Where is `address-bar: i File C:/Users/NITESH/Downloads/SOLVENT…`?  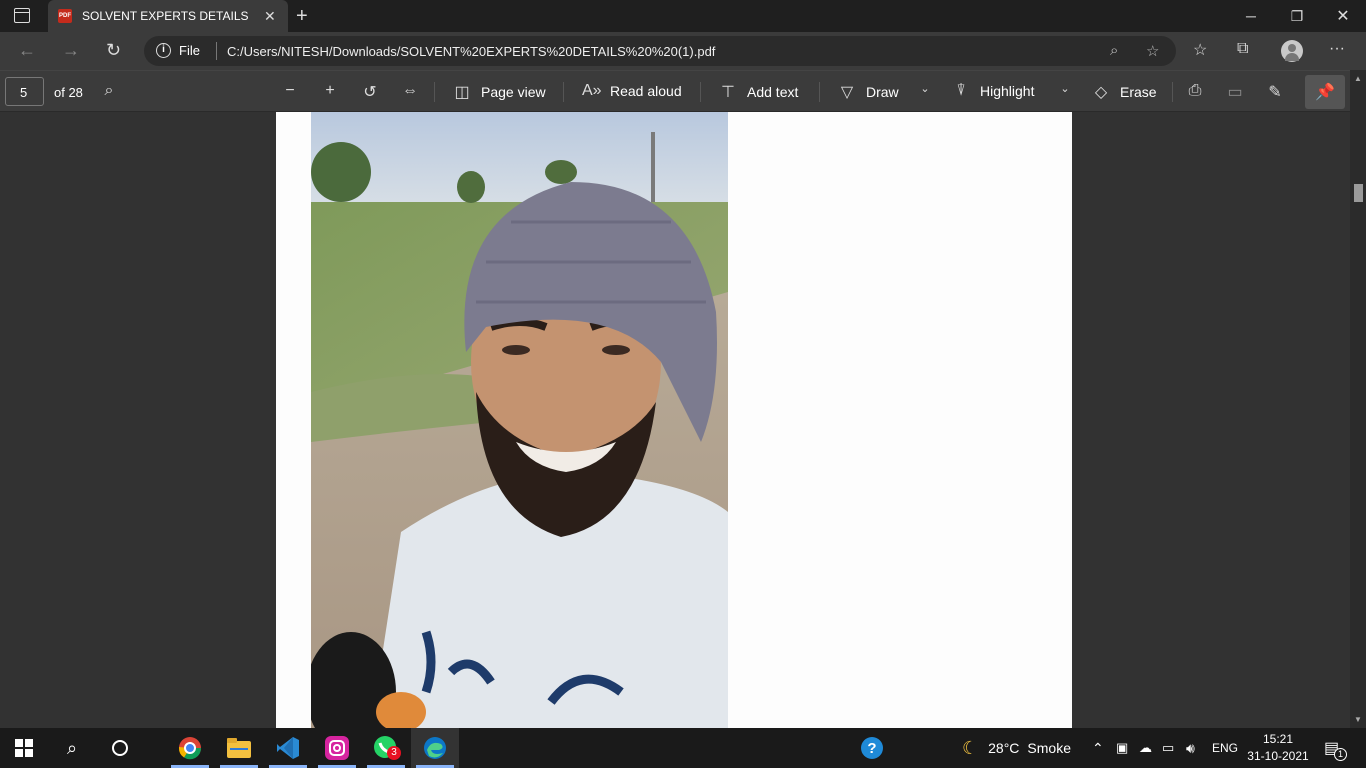 address-bar: i File C:/Users/NITESH/Downloads/SOLVENT… is located at coordinates (660, 51).